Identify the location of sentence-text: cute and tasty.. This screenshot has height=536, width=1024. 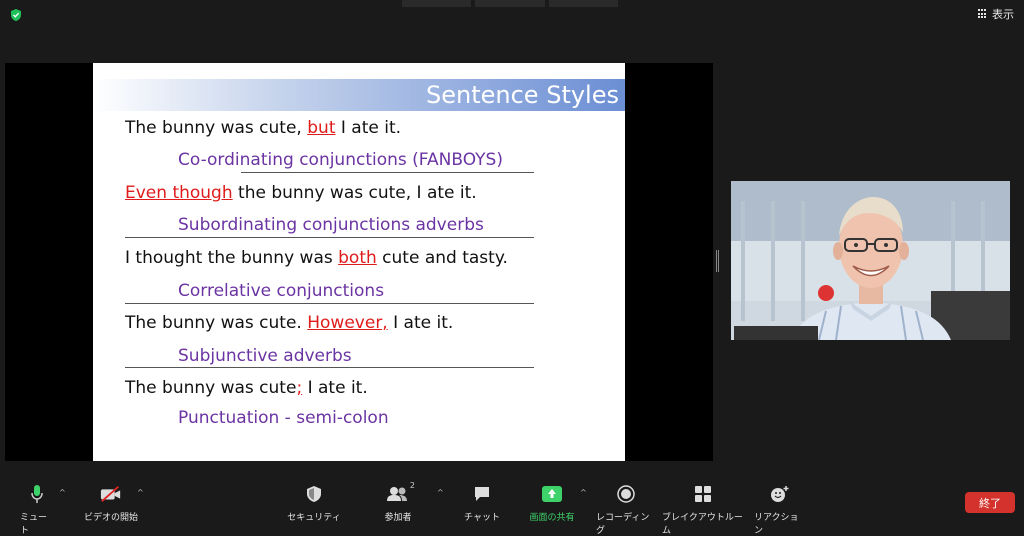
(442, 258).